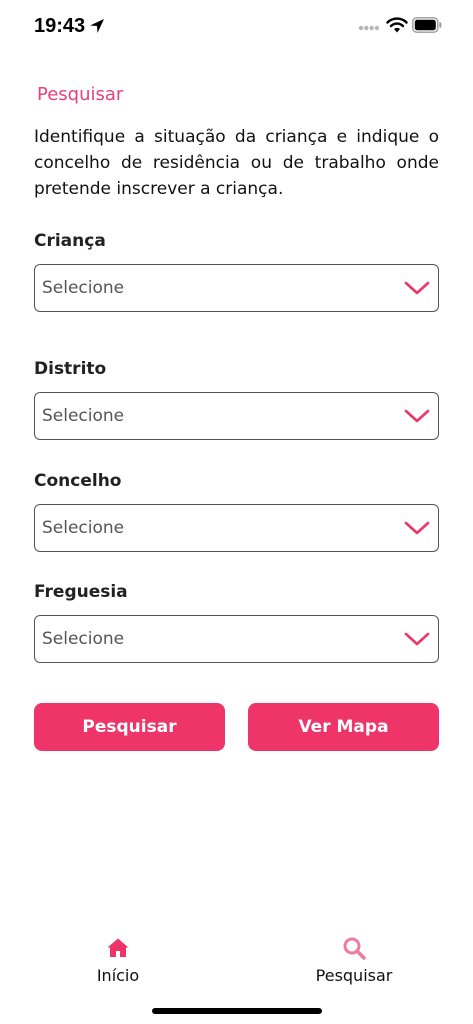 The width and height of the screenshot is (473, 1024). Describe the element at coordinates (70, 241) in the screenshot. I see `crianca-label: Criança` at that location.